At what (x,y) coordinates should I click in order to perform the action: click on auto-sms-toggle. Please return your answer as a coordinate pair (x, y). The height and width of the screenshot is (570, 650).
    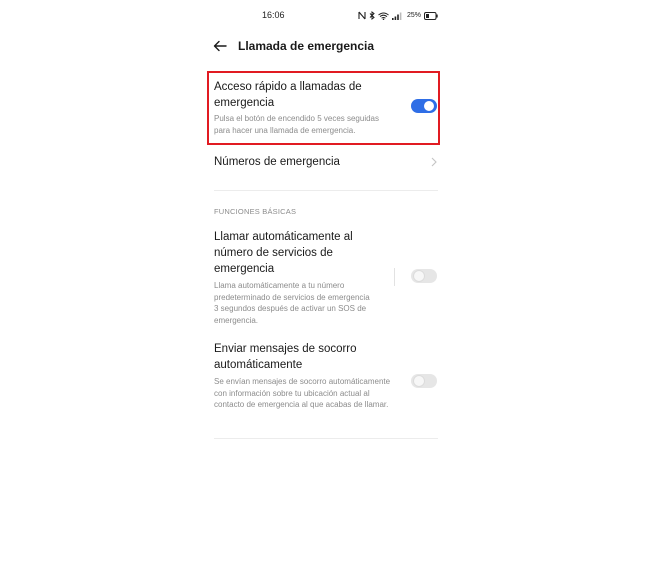
    Looking at the image, I should click on (424, 381).